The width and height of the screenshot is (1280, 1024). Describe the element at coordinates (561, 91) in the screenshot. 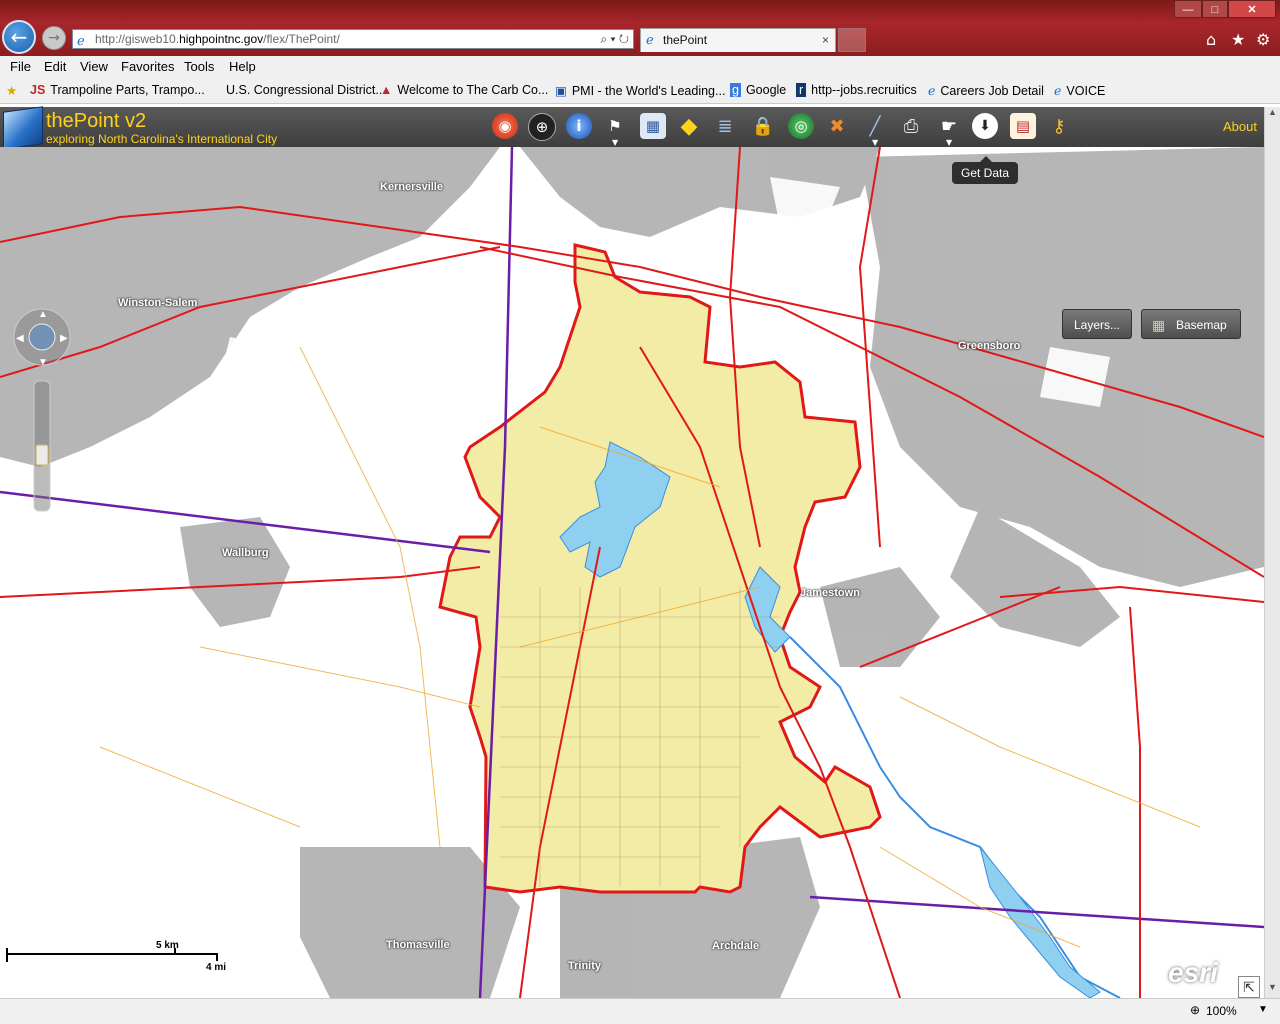

I see `pmi-icon: ▣` at that location.